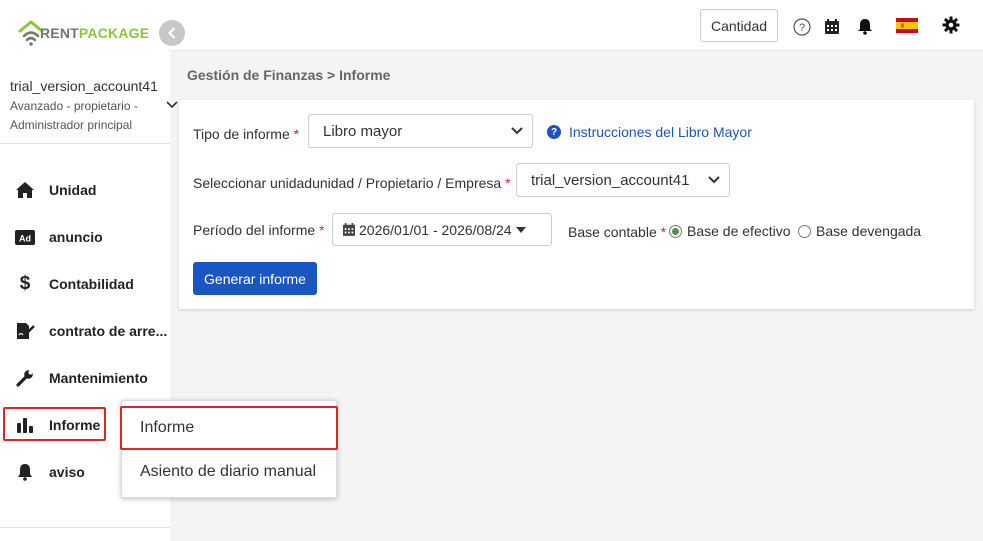  I want to click on home-icon, so click(25, 190).